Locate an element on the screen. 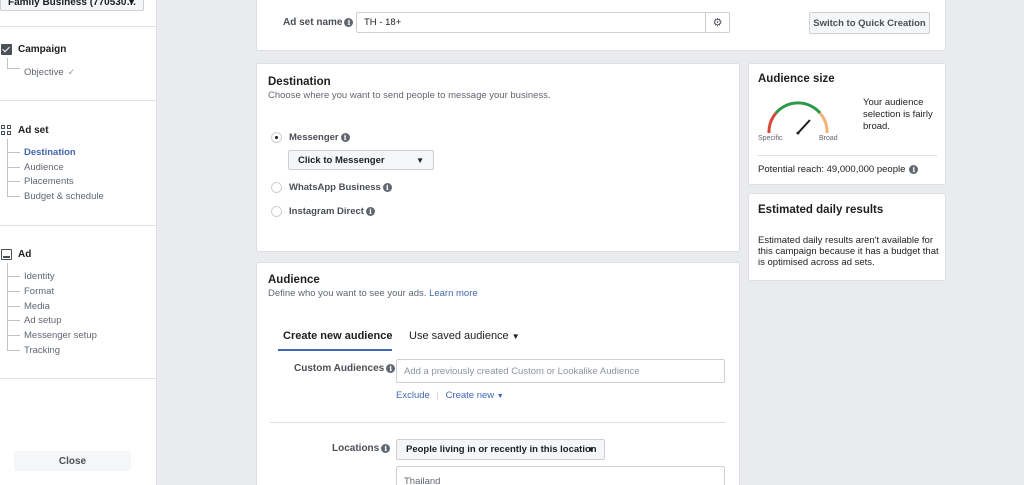 Image resolution: width=1024 pixels, height=485 pixels. daily-results-title: Estimated daily results is located at coordinates (821, 210).